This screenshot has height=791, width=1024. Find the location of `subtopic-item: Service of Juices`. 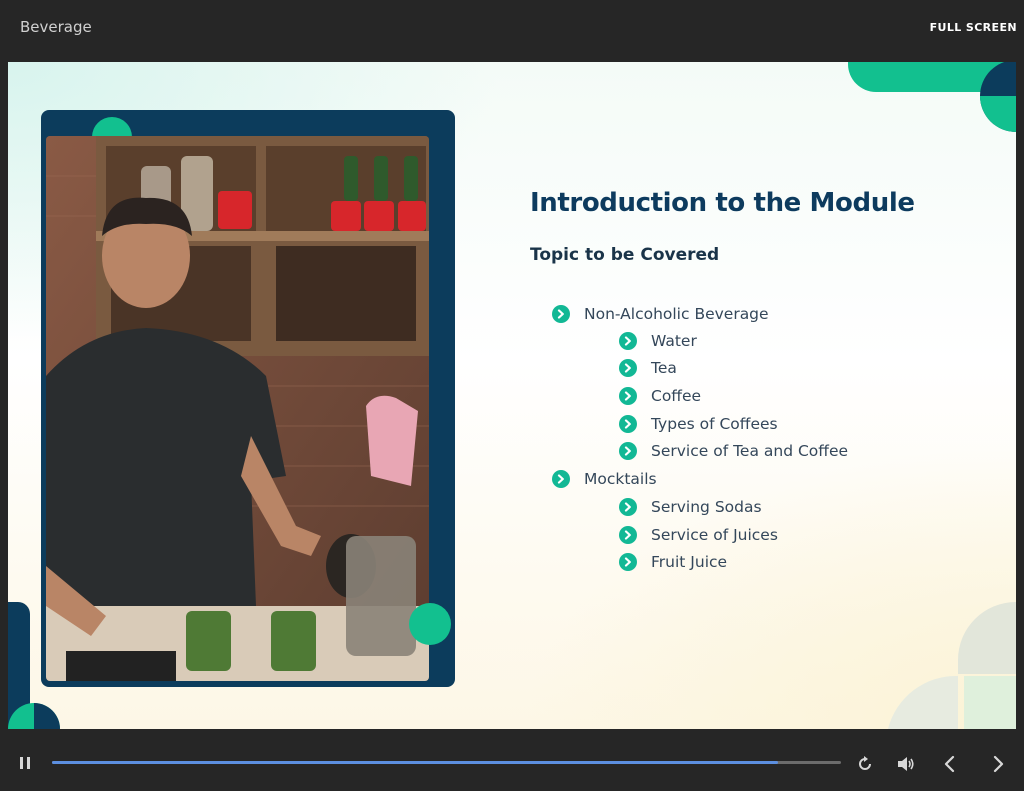

subtopic-item: Service of Juices is located at coordinates (698, 535).